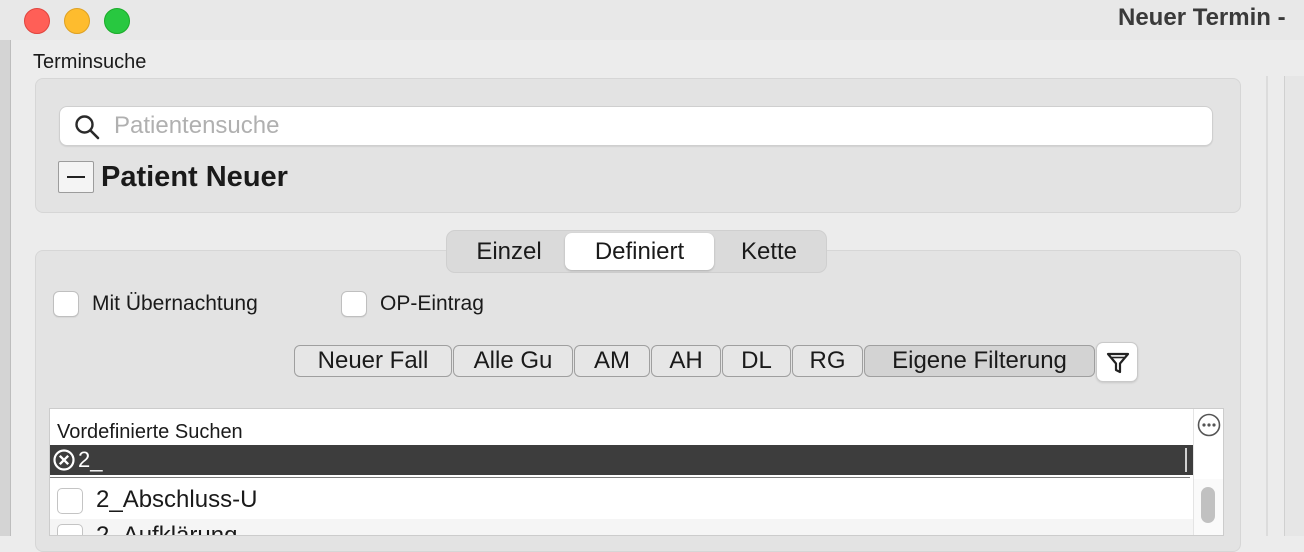 The image size is (1304, 552). Describe the element at coordinates (37, 21) in the screenshot. I see `close-window-button` at that location.